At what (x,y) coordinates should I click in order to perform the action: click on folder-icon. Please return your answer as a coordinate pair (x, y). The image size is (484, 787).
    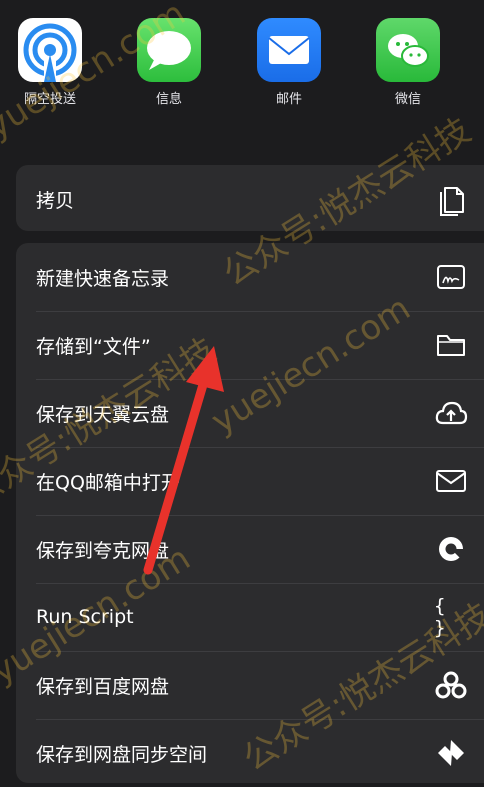
    Looking at the image, I should click on (451, 345).